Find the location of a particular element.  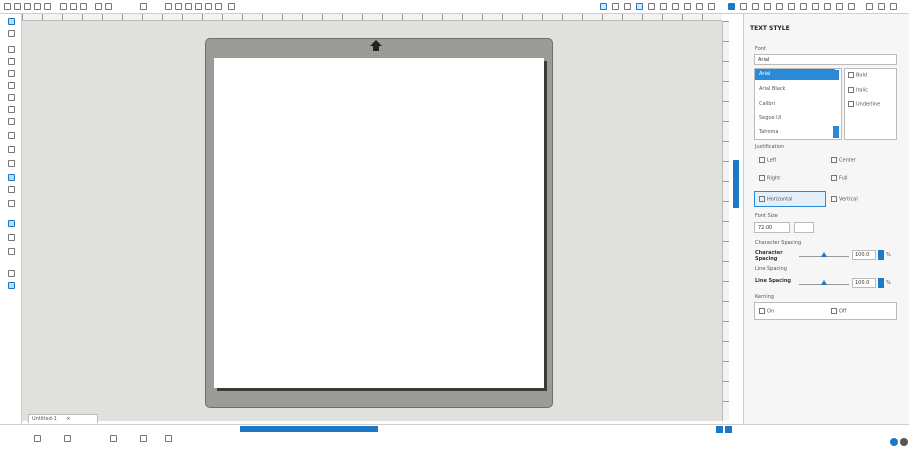

print-icon is located at coordinates (37, 6).